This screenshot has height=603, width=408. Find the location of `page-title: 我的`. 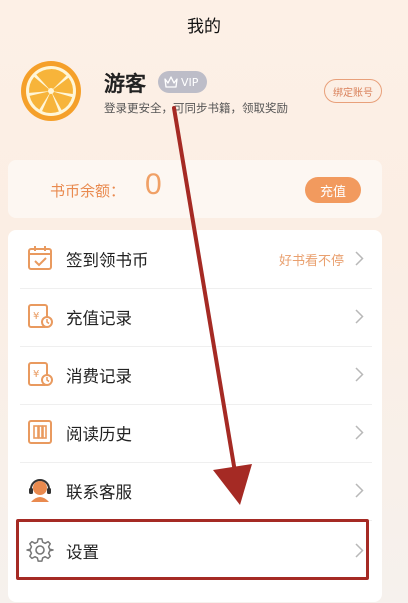

page-title: 我的 is located at coordinates (204, 27).